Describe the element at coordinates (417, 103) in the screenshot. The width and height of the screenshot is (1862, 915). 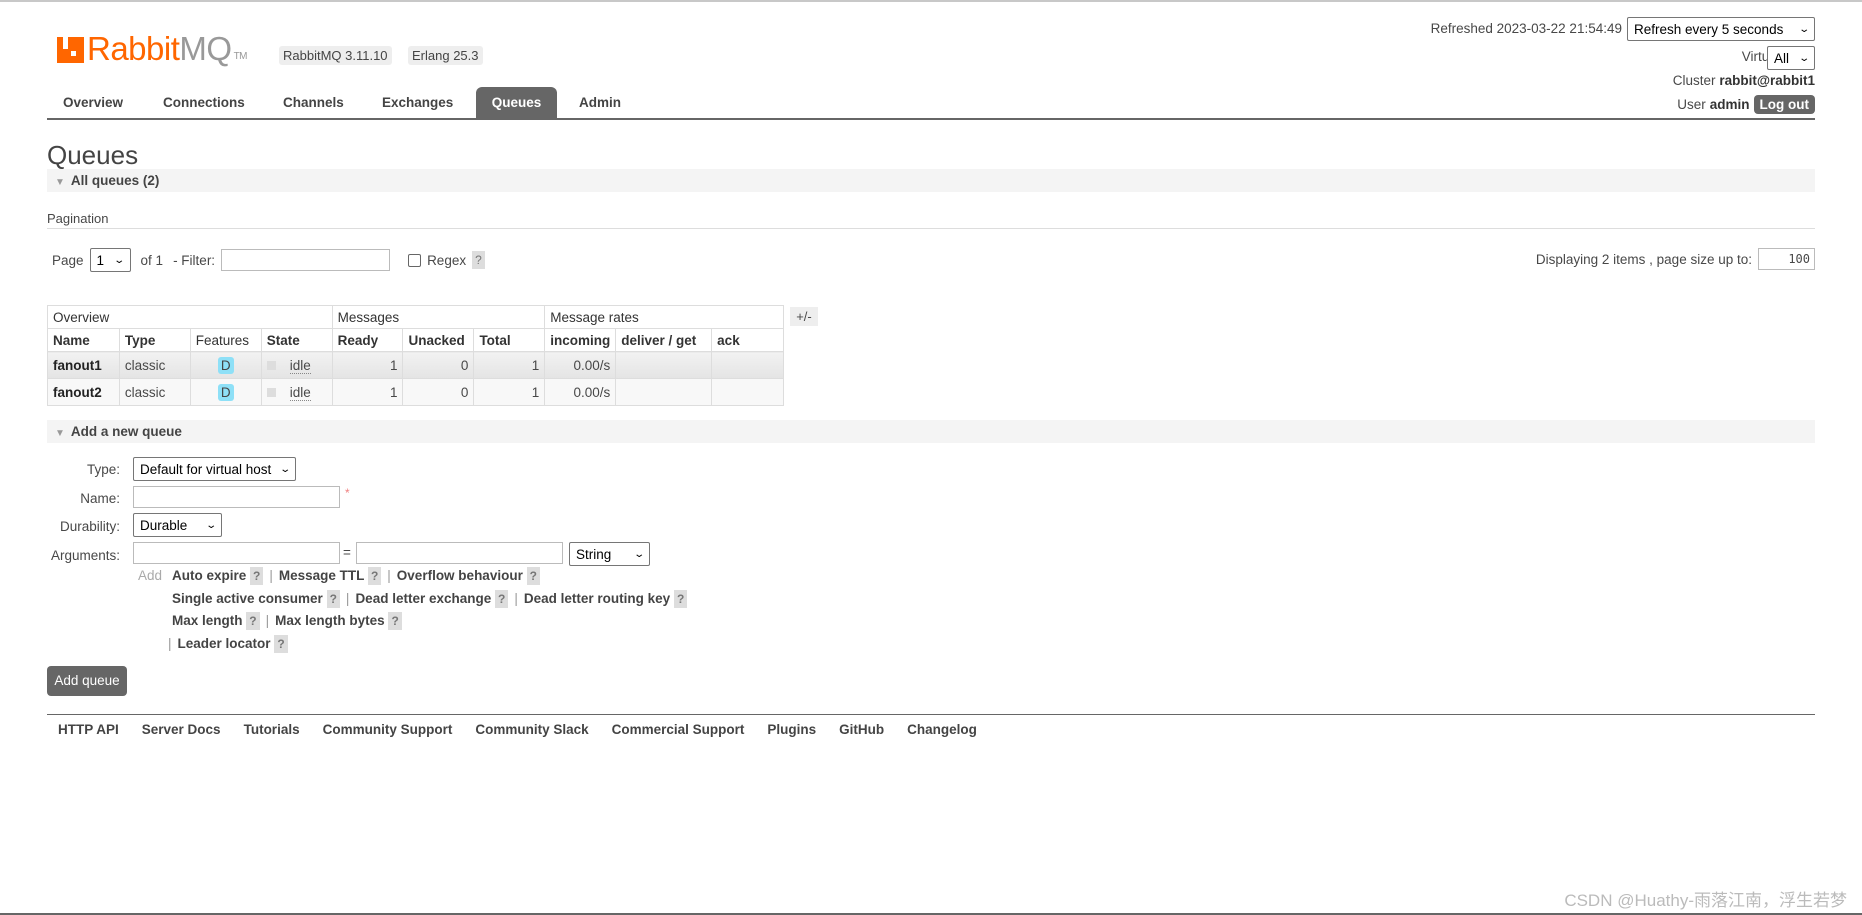
I see `tab-exchanges: Exchanges` at that location.